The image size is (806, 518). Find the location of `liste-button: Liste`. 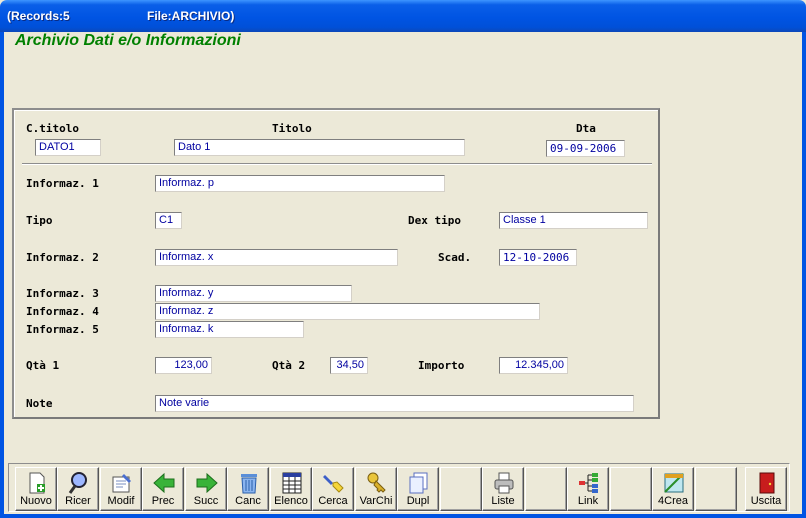

liste-button: Liste is located at coordinates (503, 489).